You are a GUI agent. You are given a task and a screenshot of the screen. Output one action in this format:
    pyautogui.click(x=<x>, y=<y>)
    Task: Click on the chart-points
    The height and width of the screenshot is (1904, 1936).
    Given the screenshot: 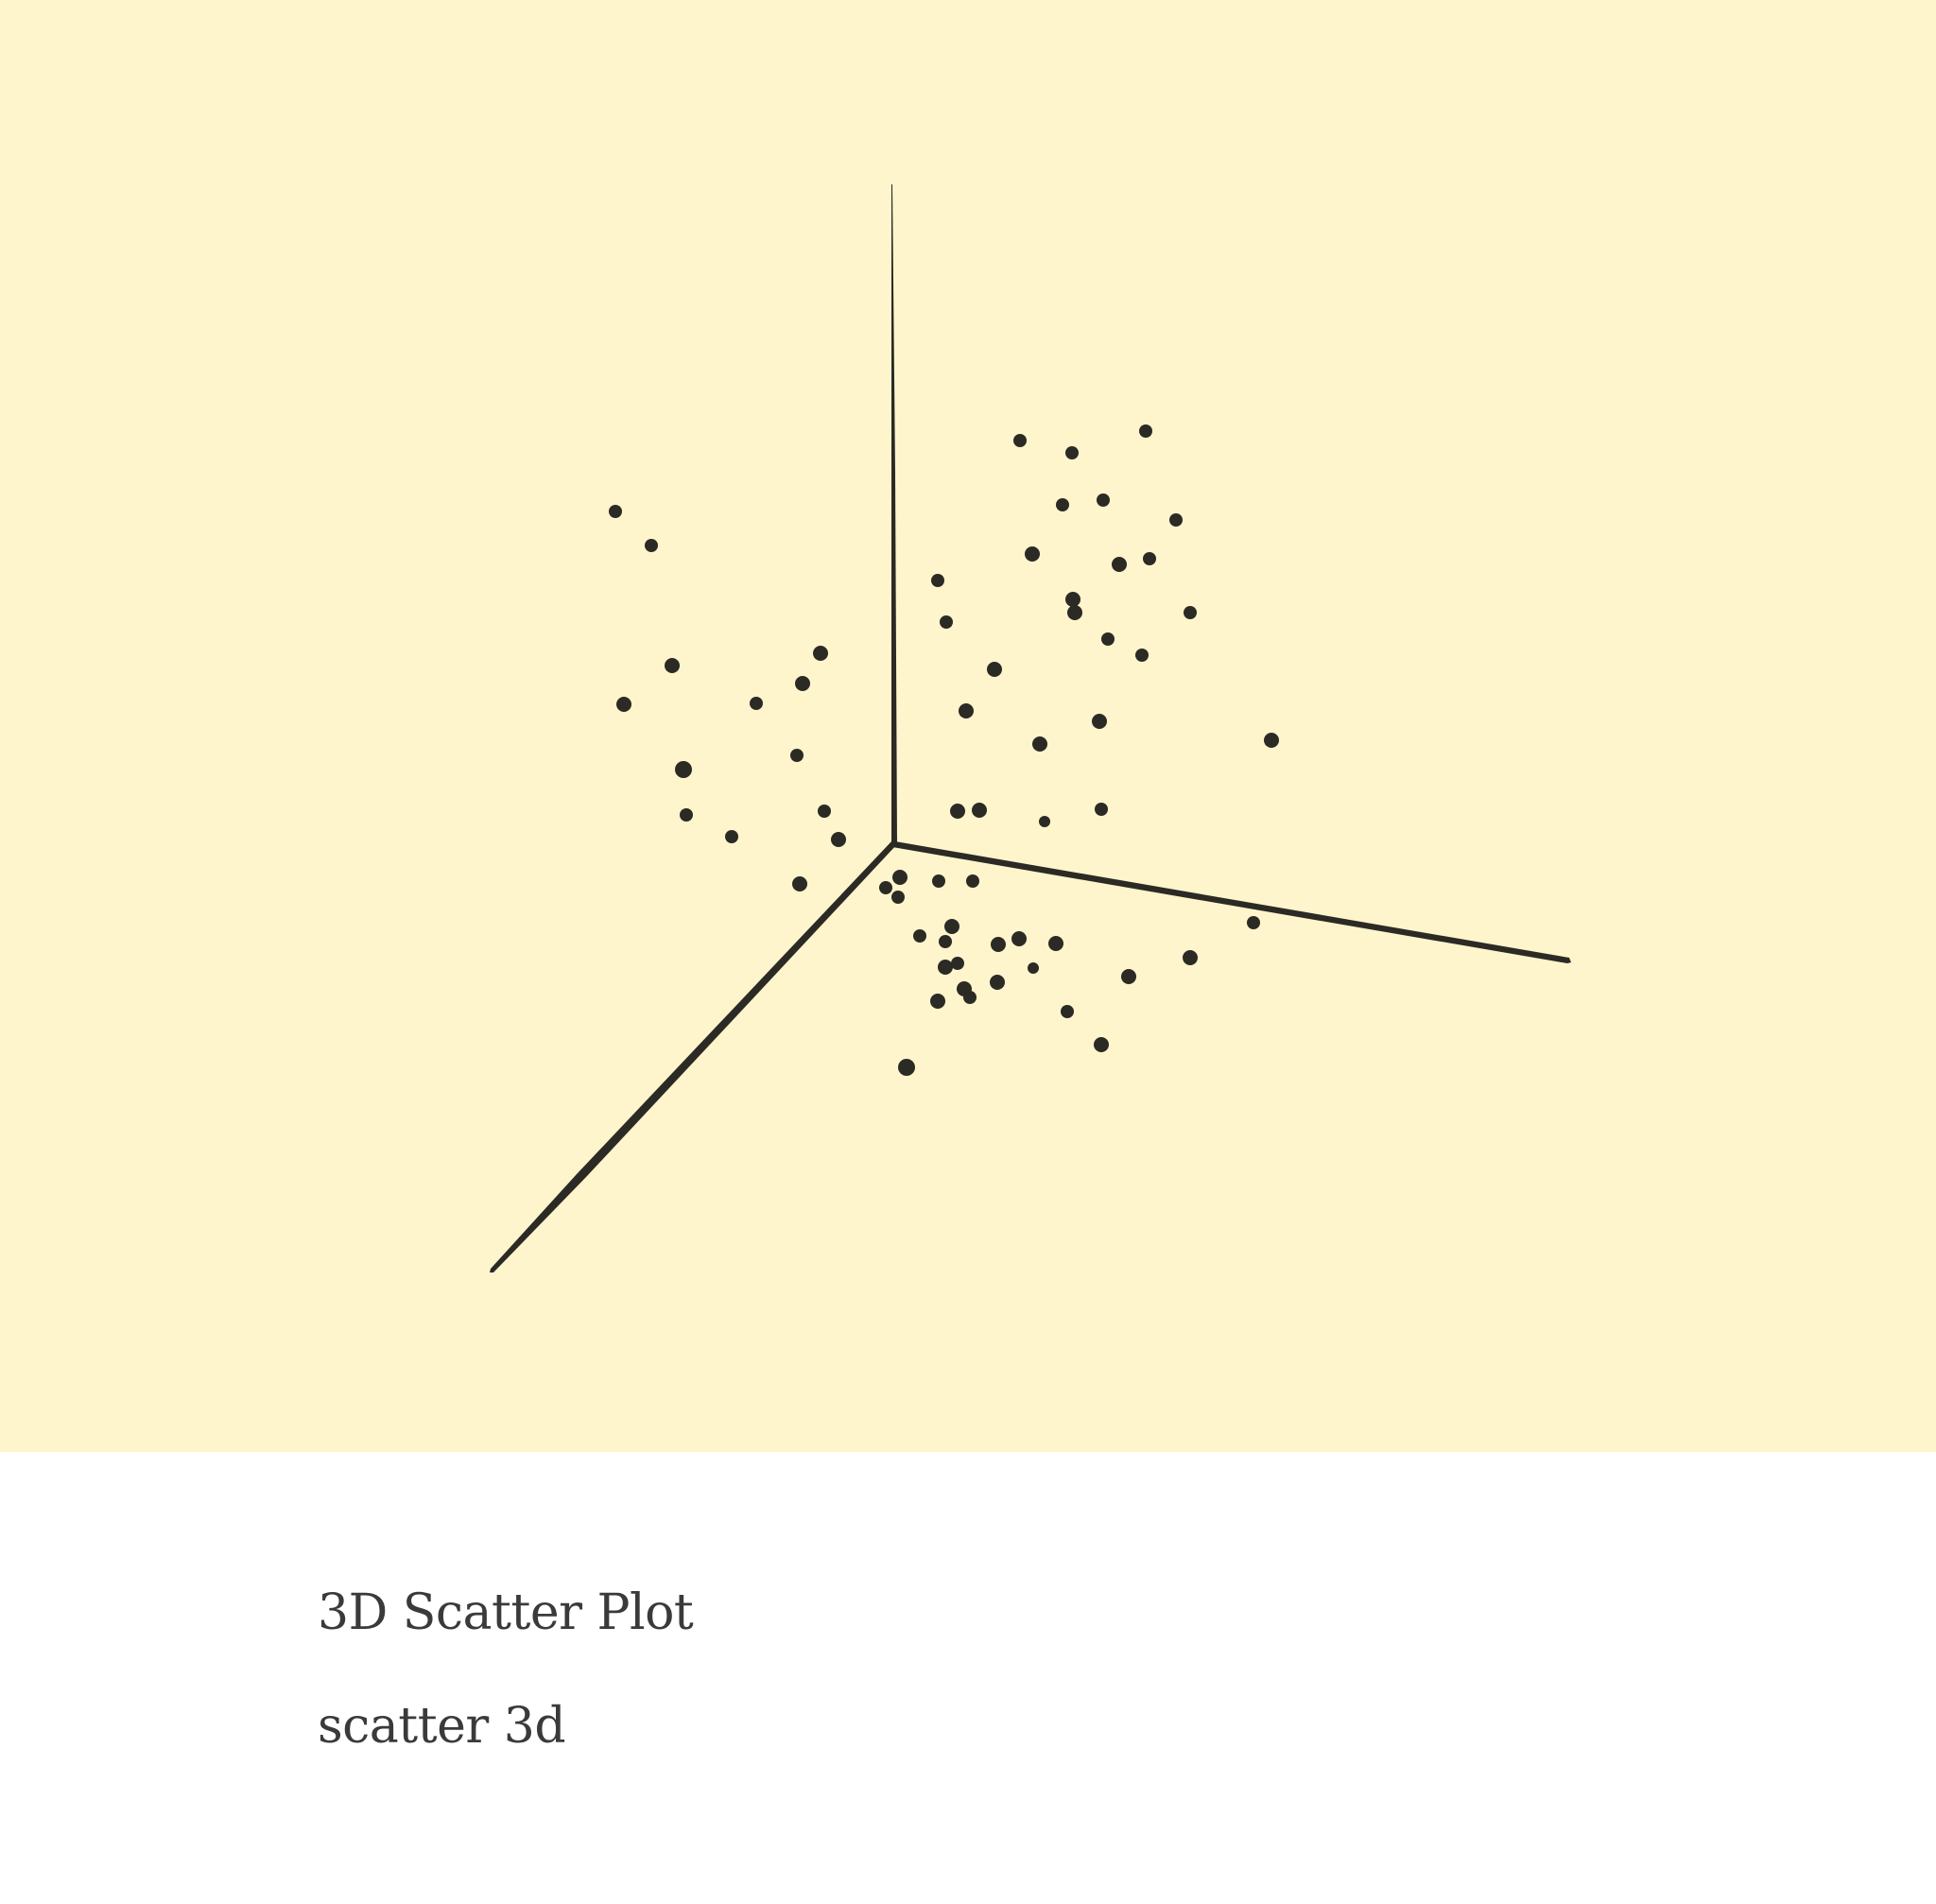 What is the action you would take?
    pyautogui.click(x=944, y=750)
    